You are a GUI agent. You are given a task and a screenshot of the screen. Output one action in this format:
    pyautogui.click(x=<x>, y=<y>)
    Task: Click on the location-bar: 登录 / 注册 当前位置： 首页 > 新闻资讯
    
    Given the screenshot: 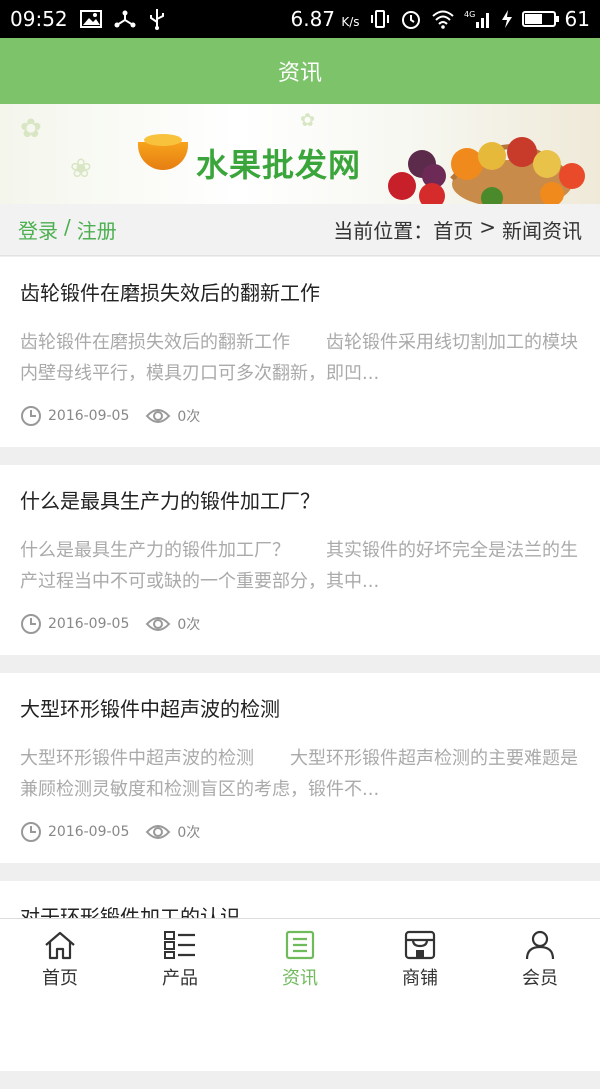 What is the action you would take?
    pyautogui.click(x=300, y=230)
    